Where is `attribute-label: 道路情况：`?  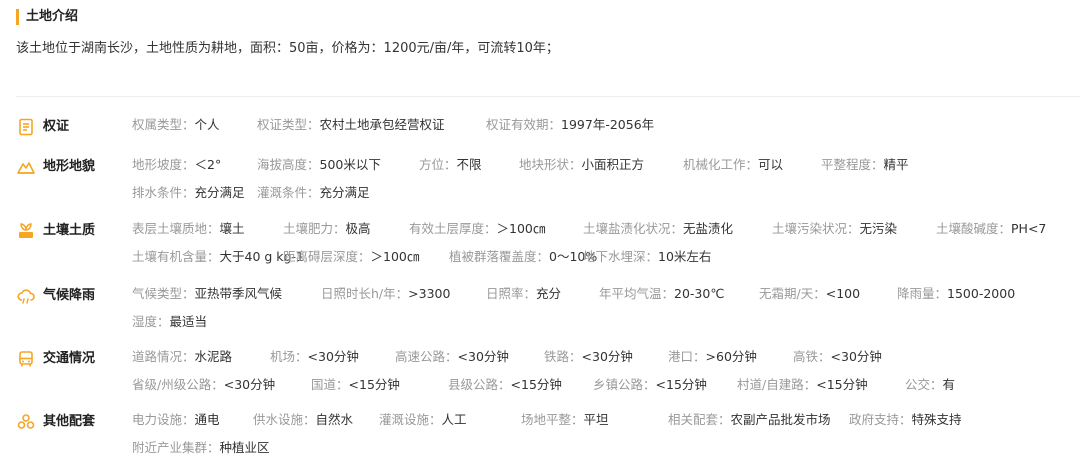 attribute-label: 道路情况： is located at coordinates (163, 356).